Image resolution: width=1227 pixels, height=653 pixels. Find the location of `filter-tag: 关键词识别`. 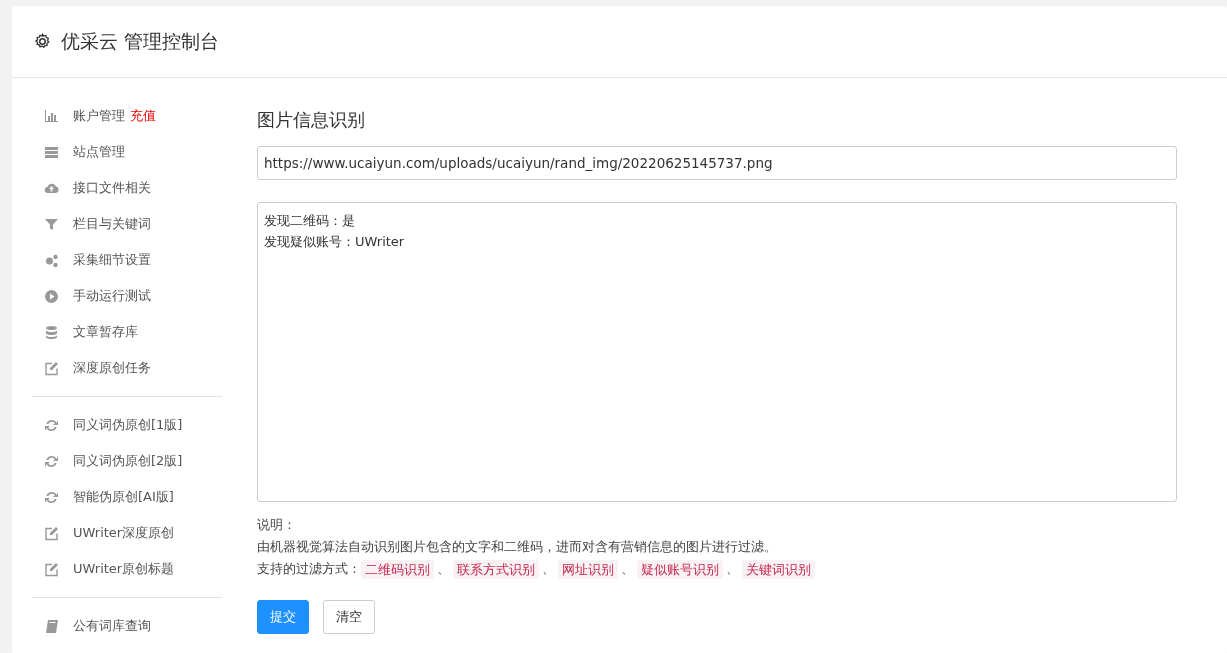

filter-tag: 关键词识别 is located at coordinates (778, 569).